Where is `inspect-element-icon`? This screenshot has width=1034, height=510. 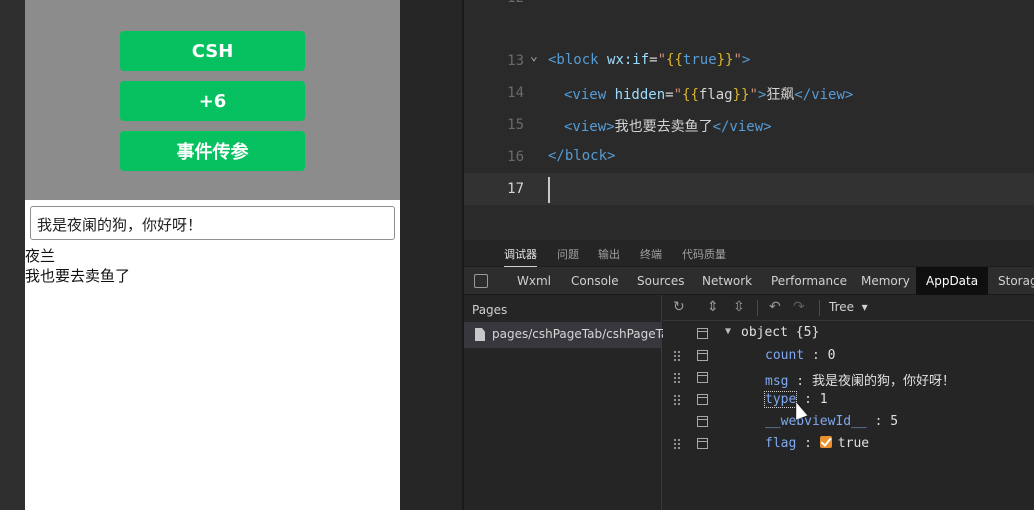
inspect-element-icon is located at coordinates (481, 281).